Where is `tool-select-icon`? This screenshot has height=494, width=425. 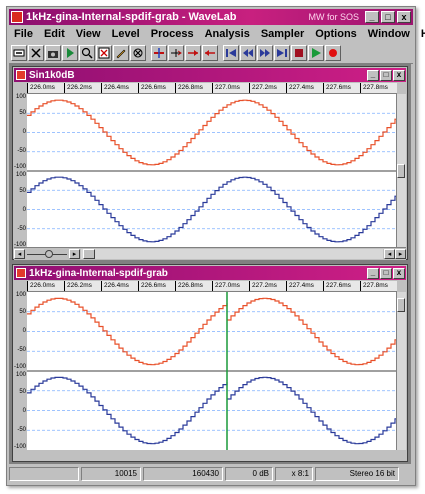
tool-select-icon is located at coordinates (159, 53).